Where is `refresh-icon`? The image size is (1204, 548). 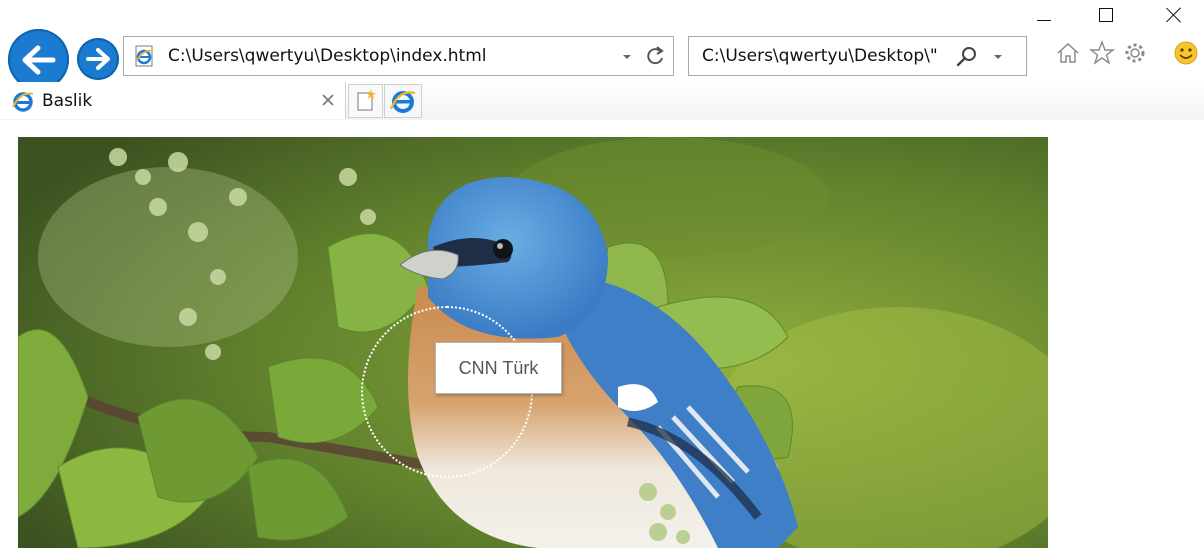
refresh-icon is located at coordinates (655, 56).